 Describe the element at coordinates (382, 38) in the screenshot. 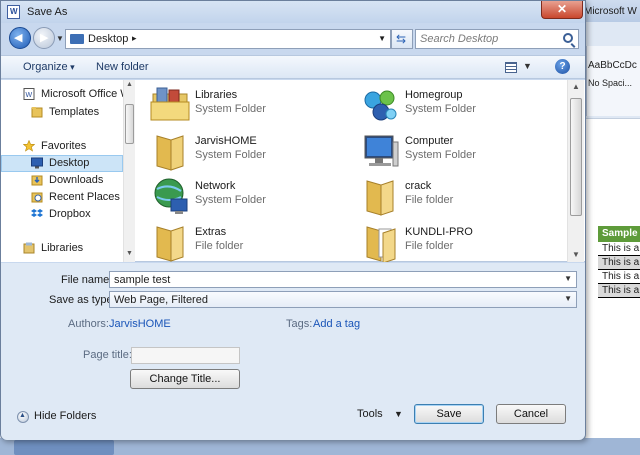

I see `address-dropdown: ▼` at that location.